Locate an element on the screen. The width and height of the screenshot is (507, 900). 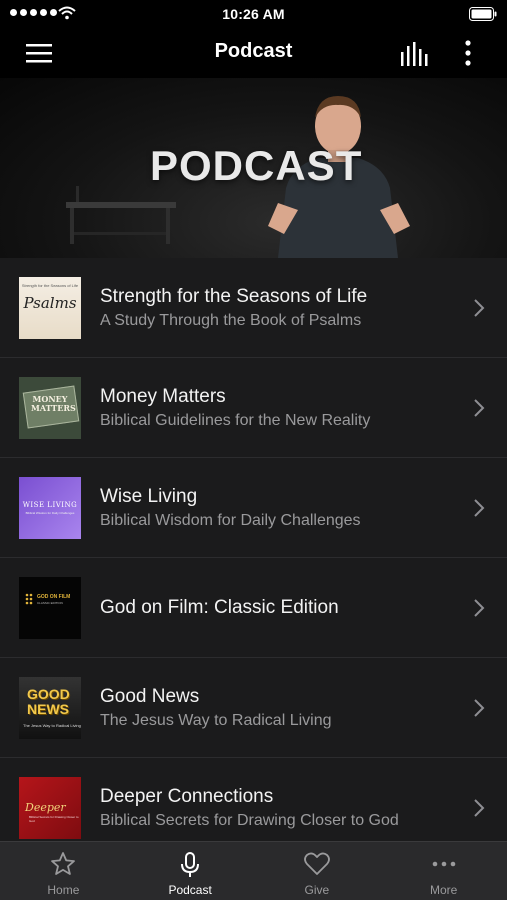
tab-label: Home is located at coordinates (63, 890).